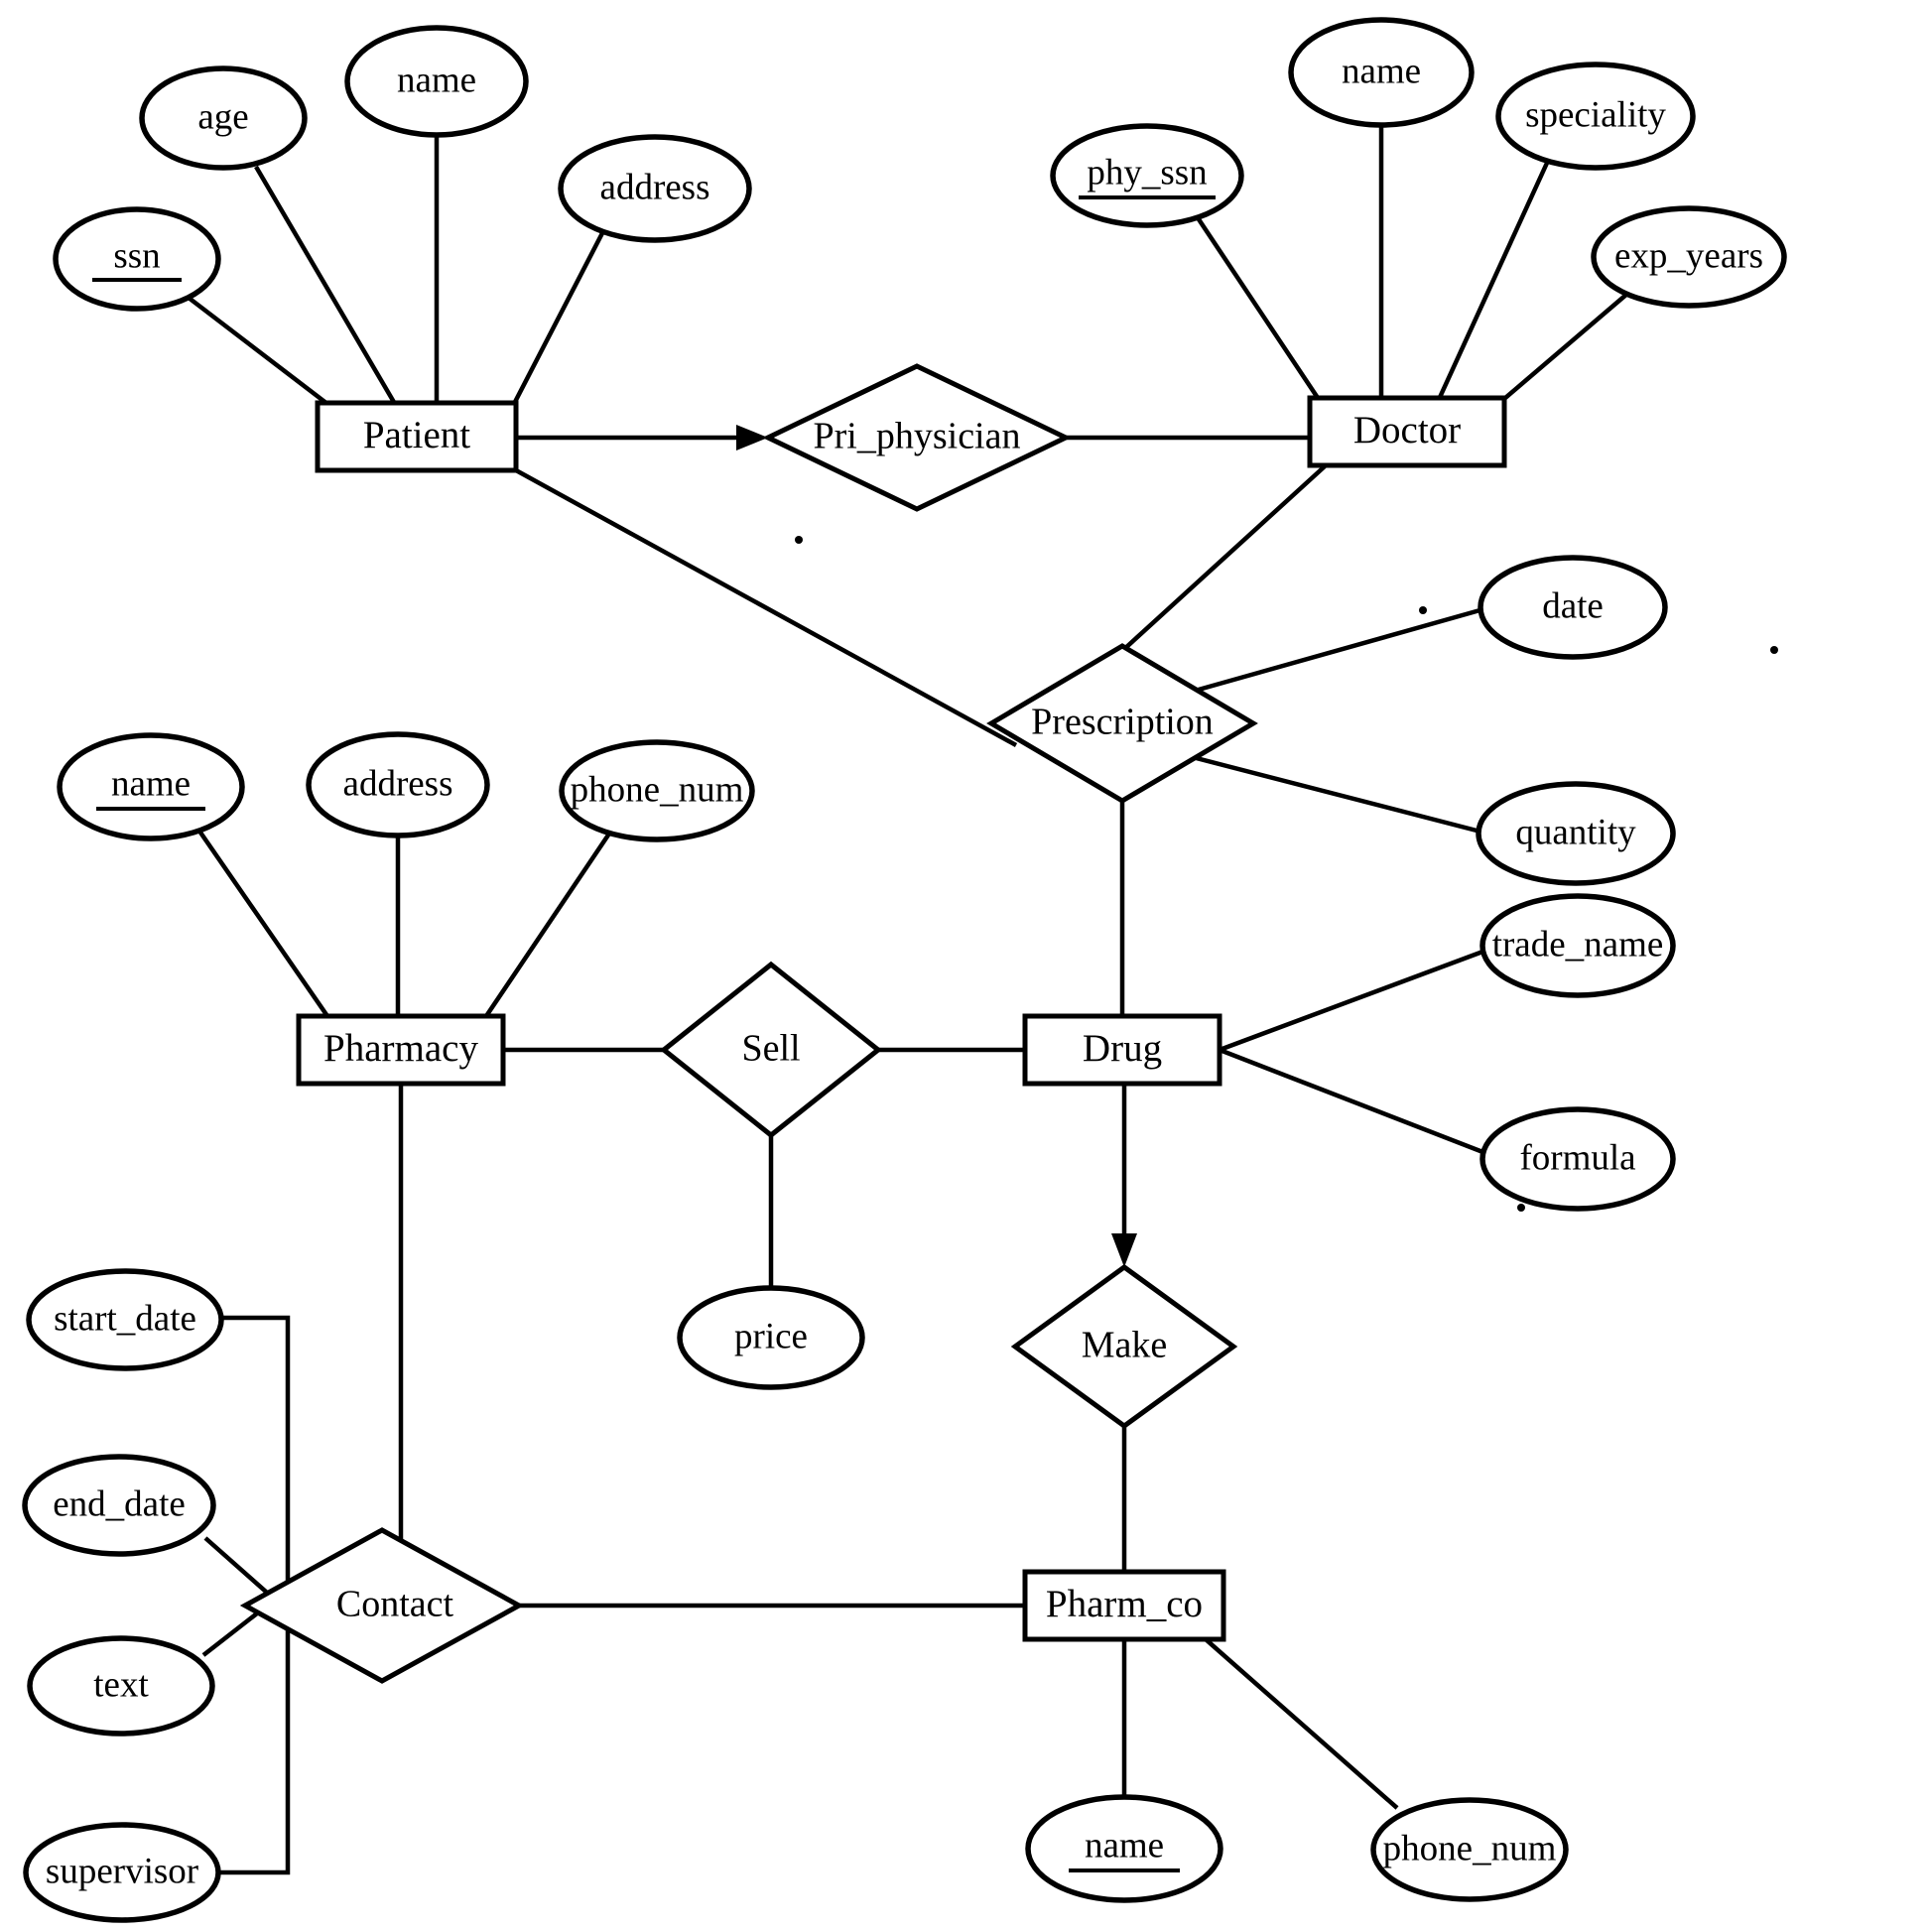 The height and width of the screenshot is (1932, 1929). I want to click on relationship-prescription: Prescription, so click(1122, 724).